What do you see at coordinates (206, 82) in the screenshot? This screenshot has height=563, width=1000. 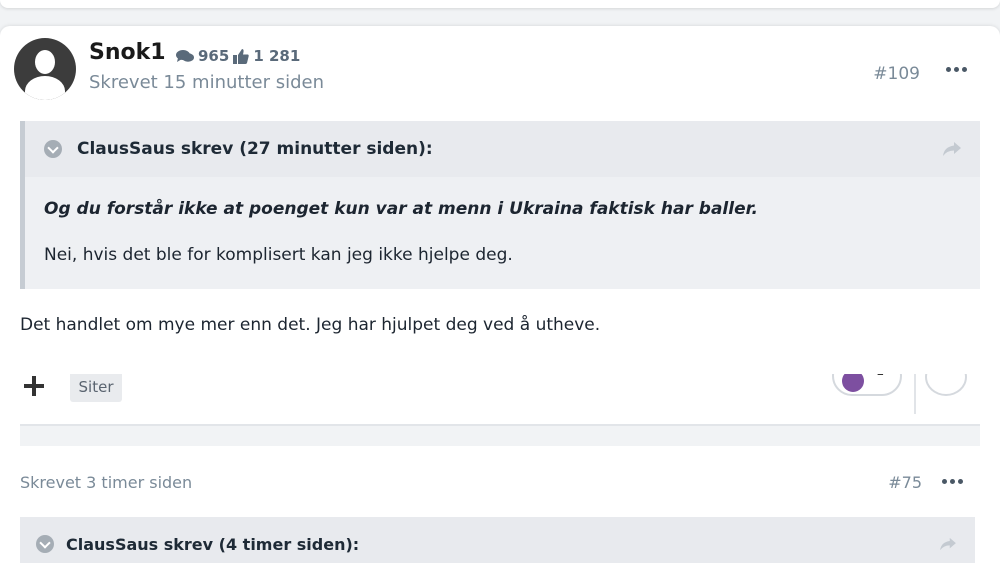 I see `post-timestamp: Skrevet 15 minutter siden` at bounding box center [206, 82].